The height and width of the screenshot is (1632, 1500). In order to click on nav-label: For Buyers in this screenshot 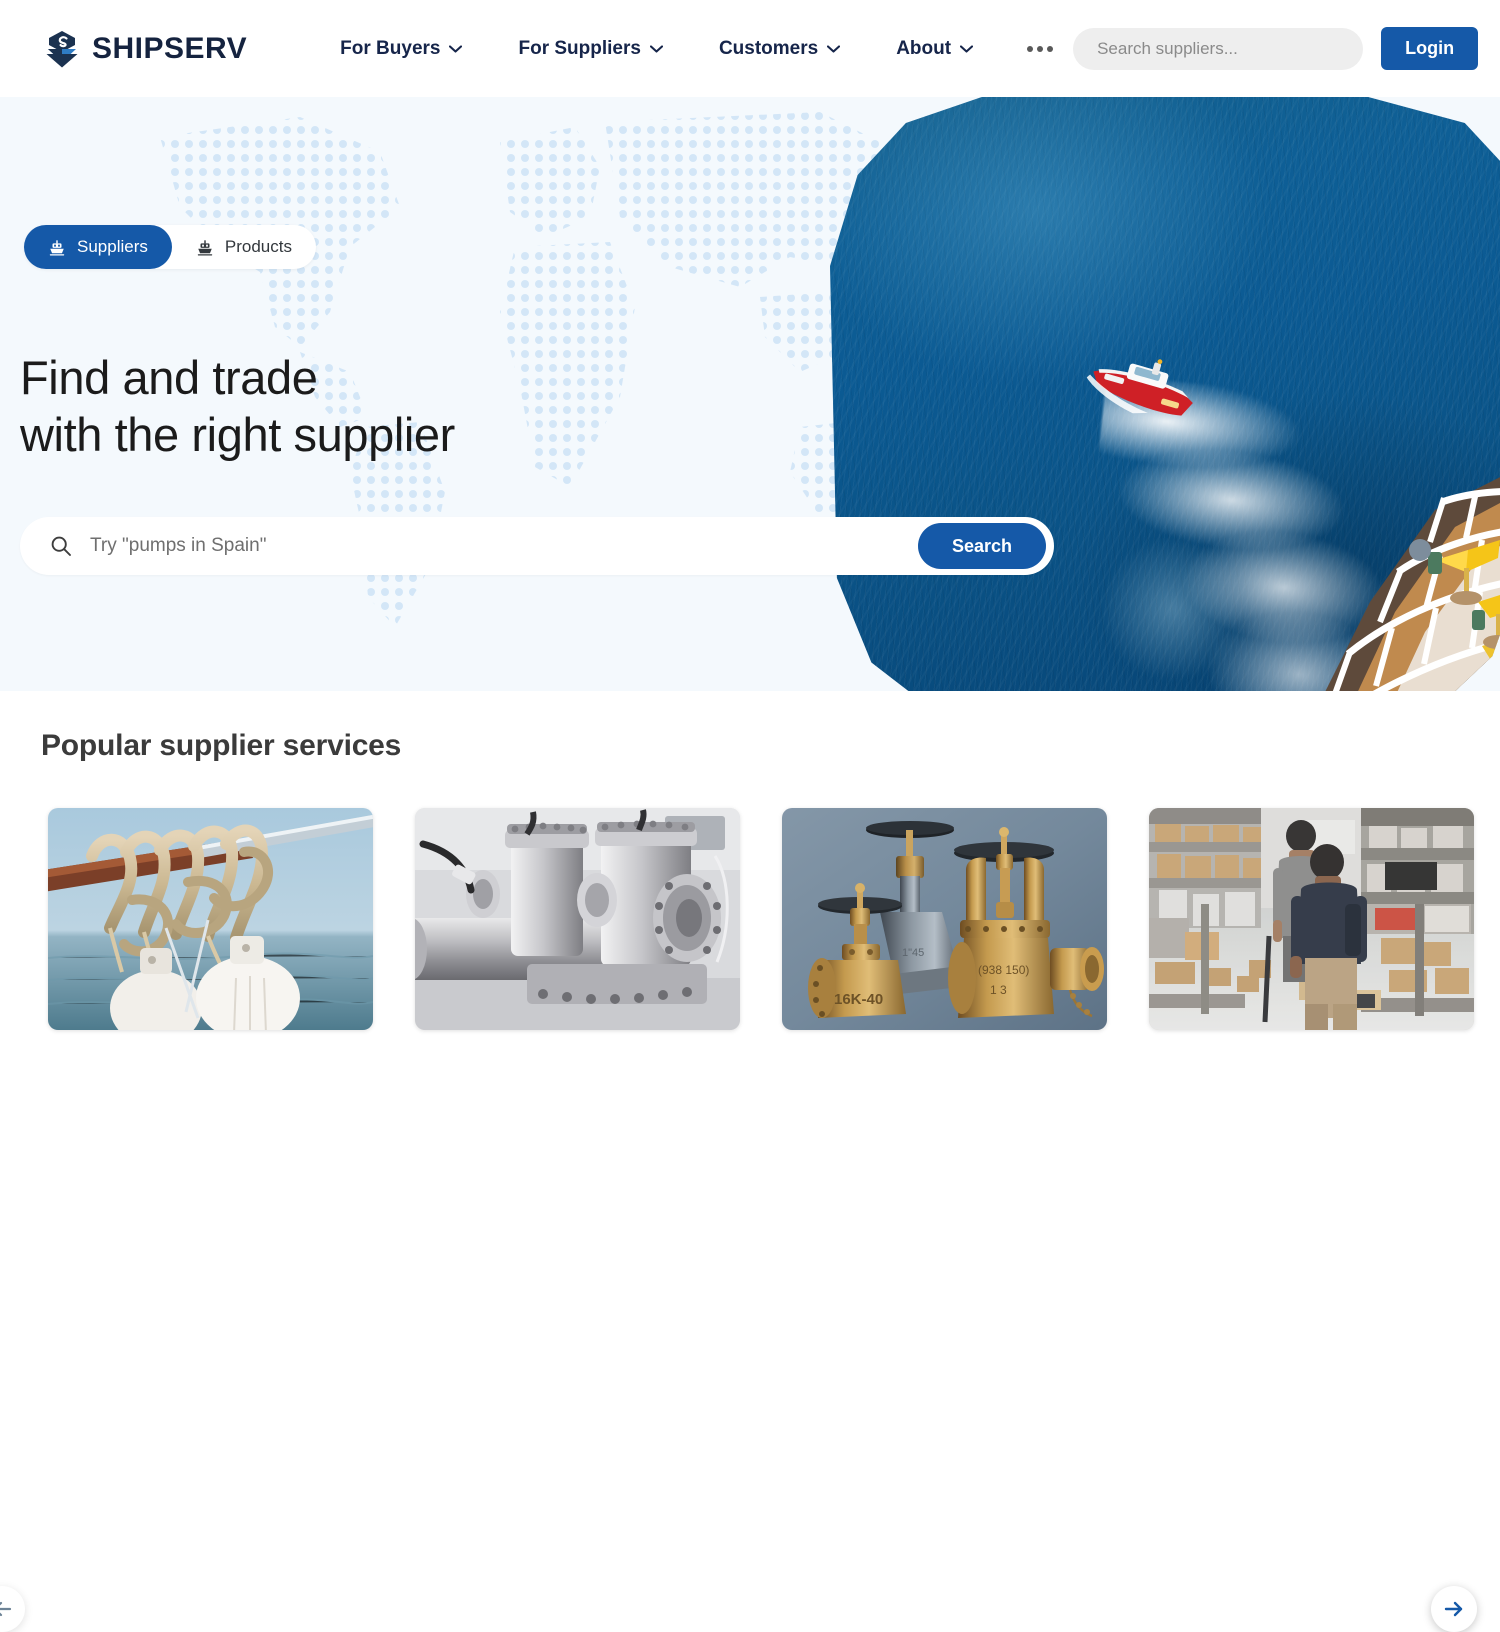, I will do `click(390, 48)`.